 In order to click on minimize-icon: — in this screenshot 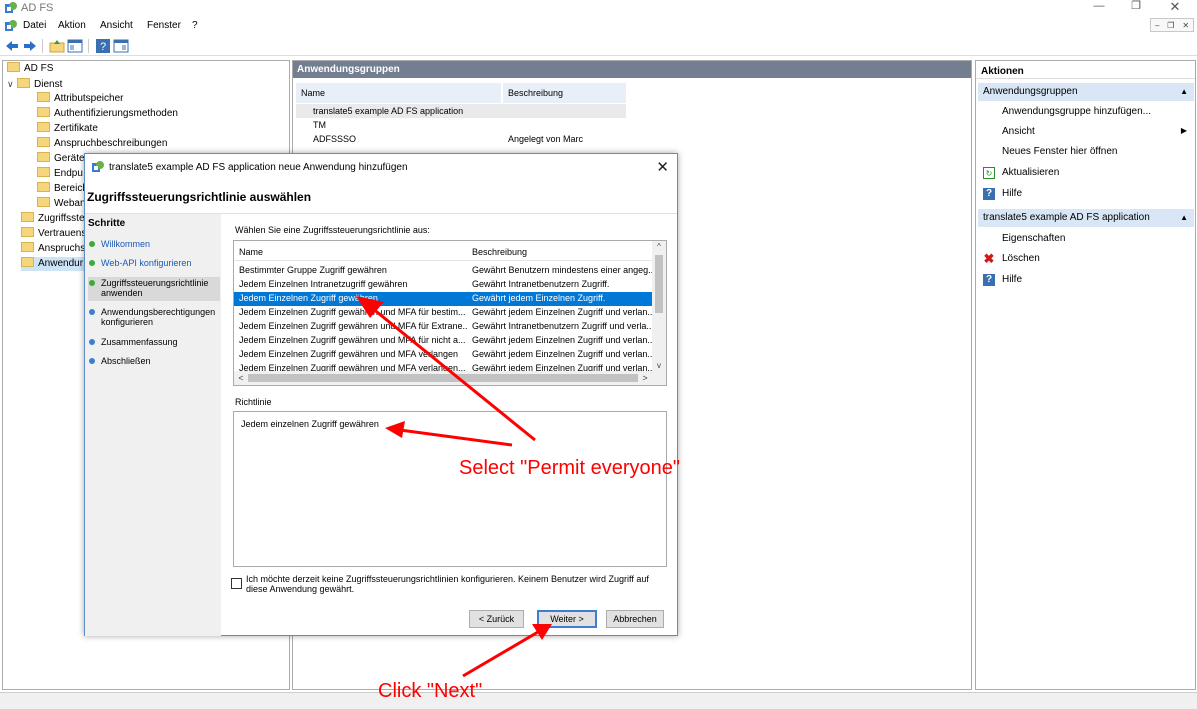, I will do `click(1099, 7)`.